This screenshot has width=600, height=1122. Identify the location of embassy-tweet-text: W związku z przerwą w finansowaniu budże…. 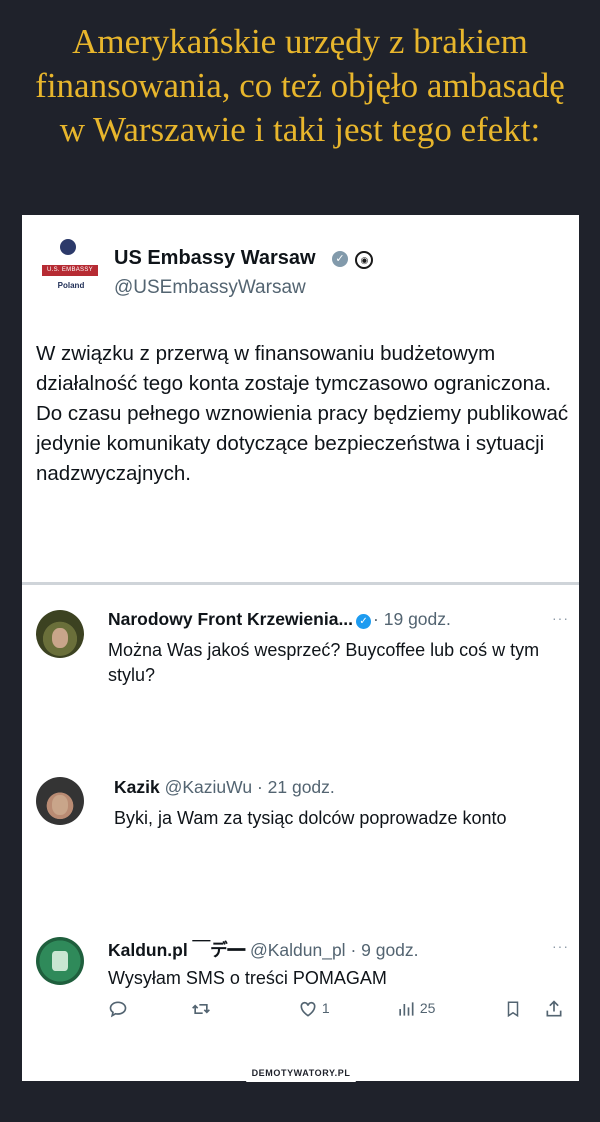
(302, 413).